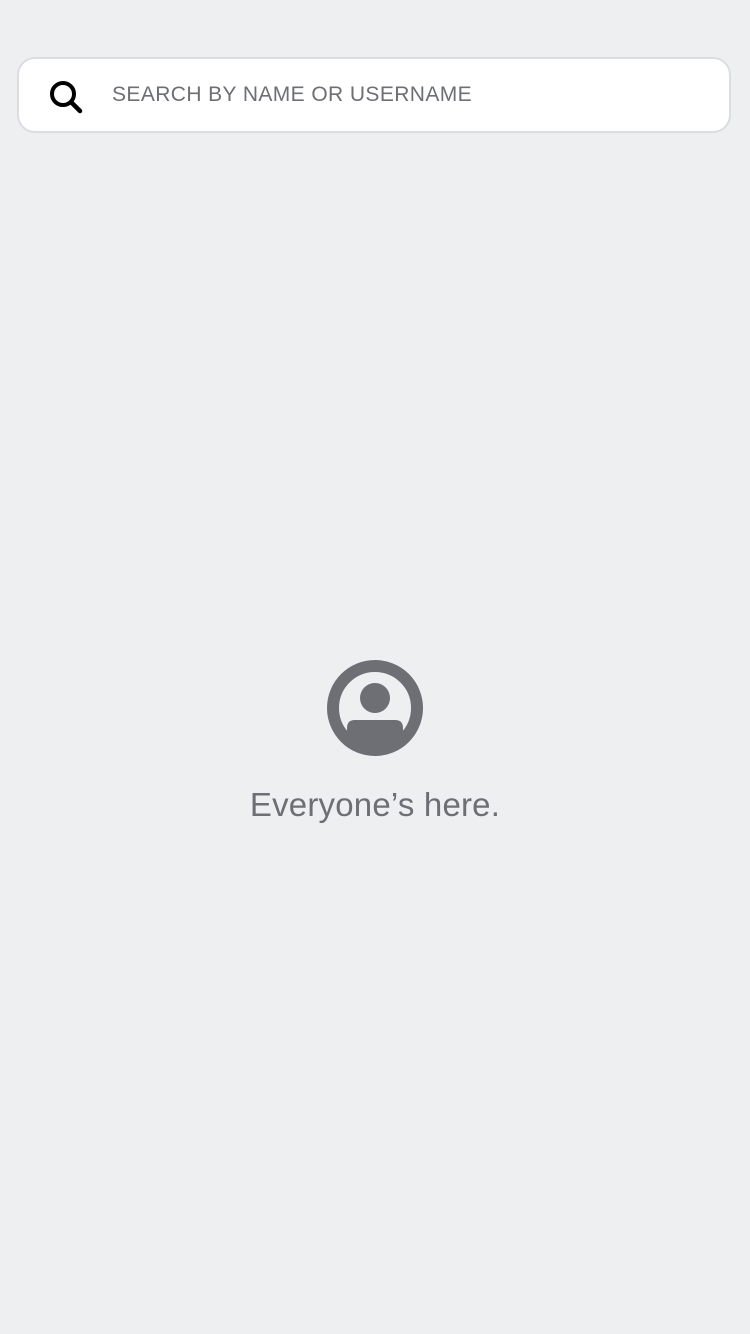  I want to click on search-bar, so click(374, 95).